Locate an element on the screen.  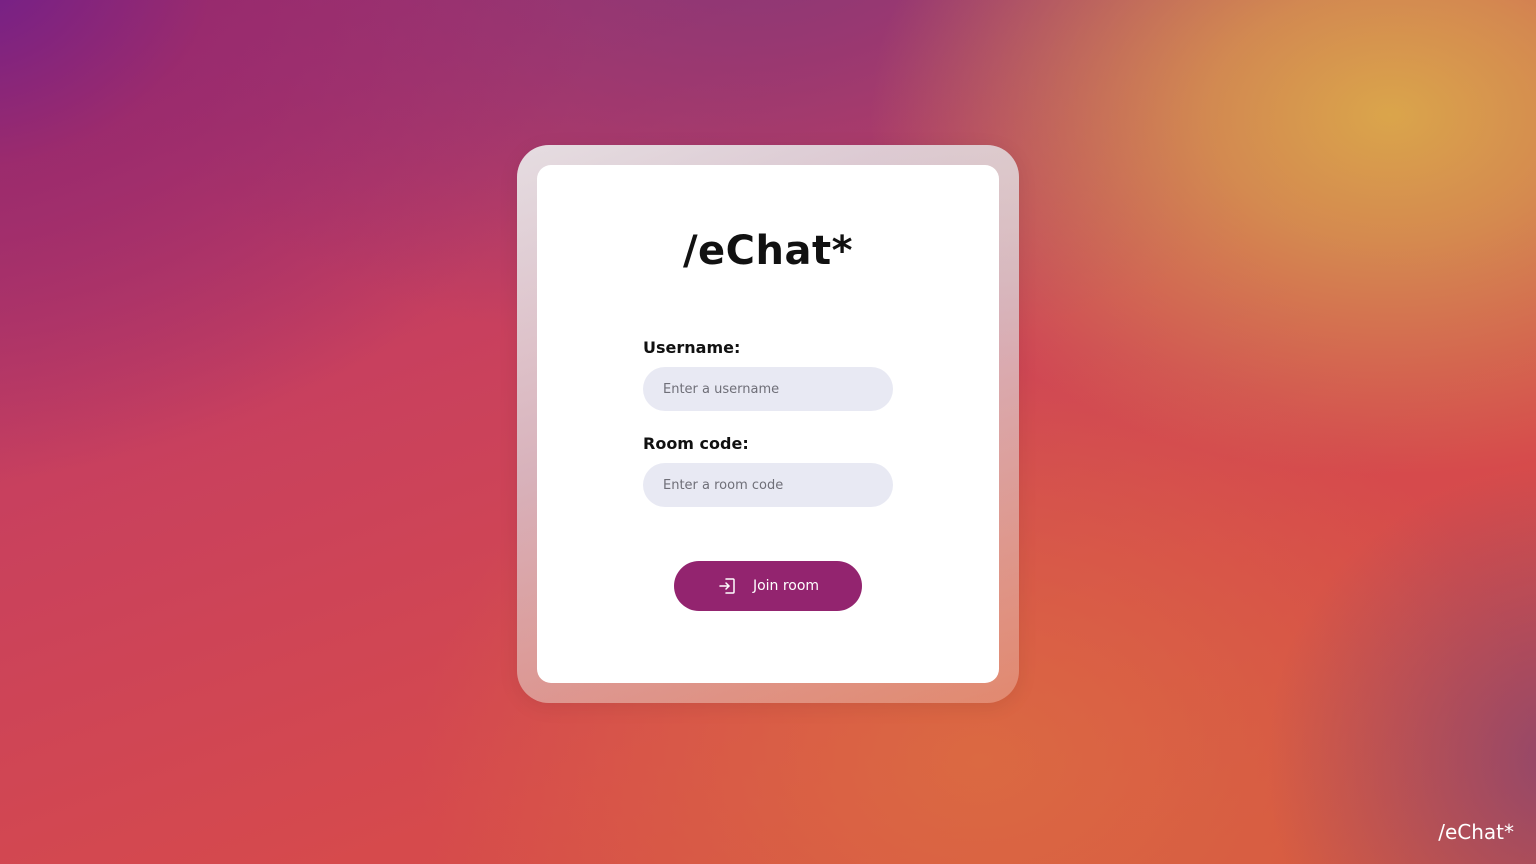
room-code-group: Room code: is located at coordinates (768, 471).